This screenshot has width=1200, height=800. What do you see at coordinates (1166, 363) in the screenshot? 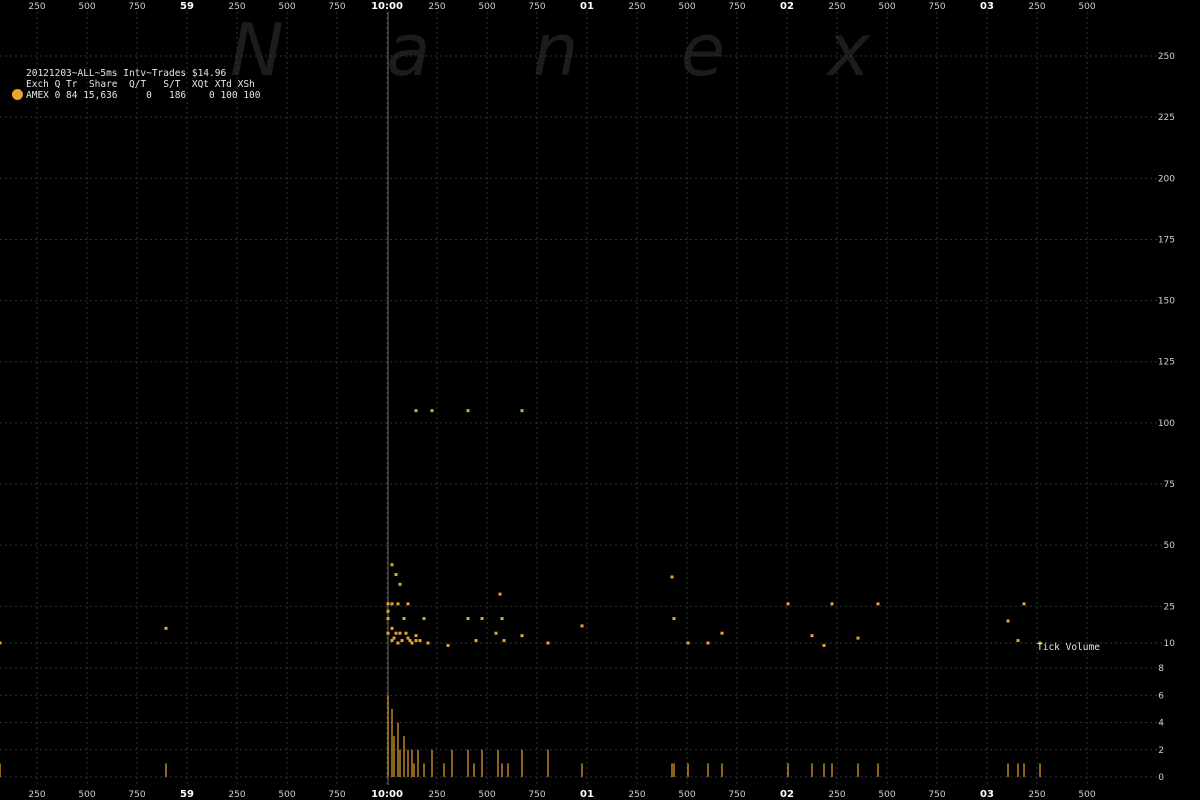
I see `y-tick-label: 125` at bounding box center [1166, 363].